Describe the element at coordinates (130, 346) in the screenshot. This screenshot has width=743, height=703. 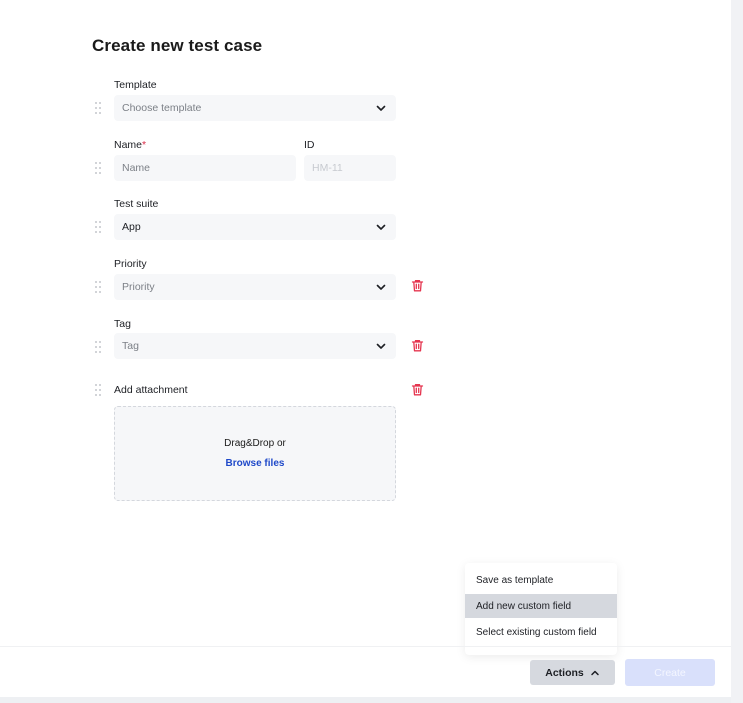
I see `tag-placeholder: Tag` at that location.